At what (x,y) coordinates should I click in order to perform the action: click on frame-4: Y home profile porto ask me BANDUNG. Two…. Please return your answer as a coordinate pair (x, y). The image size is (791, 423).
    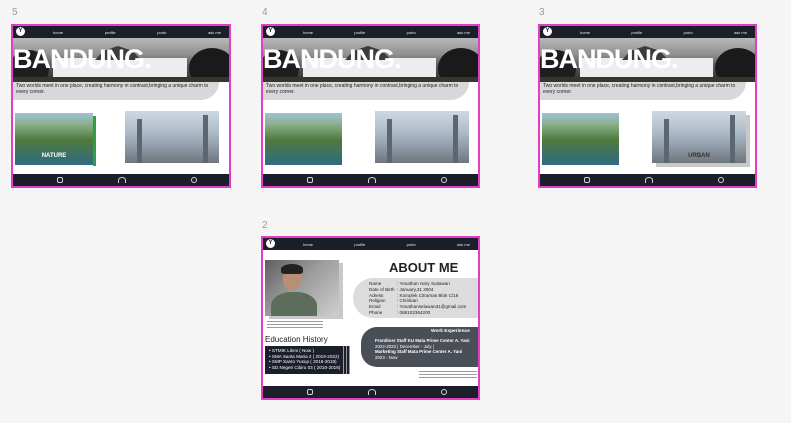
    Looking at the image, I should click on (370, 106).